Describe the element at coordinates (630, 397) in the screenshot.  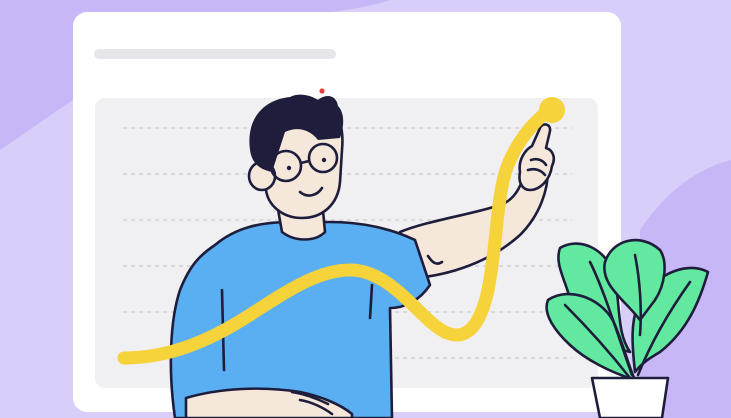
I see `plant-pot` at that location.